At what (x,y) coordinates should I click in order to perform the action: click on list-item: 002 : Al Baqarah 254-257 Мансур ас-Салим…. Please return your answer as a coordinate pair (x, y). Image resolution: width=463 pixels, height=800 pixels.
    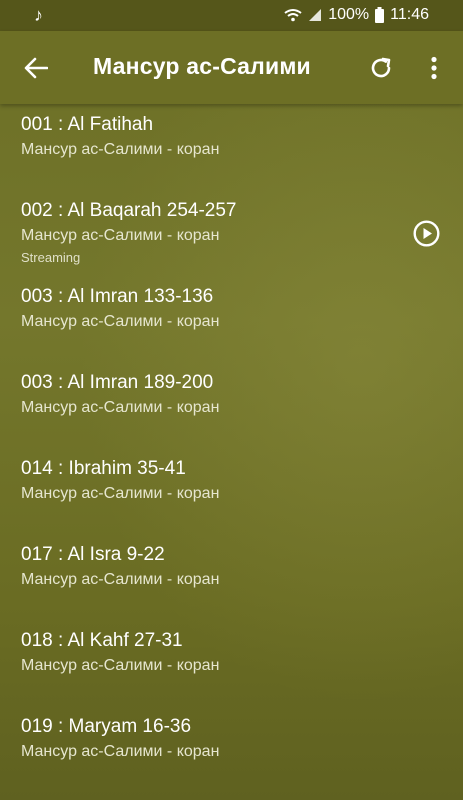
    Looking at the image, I should click on (231, 233).